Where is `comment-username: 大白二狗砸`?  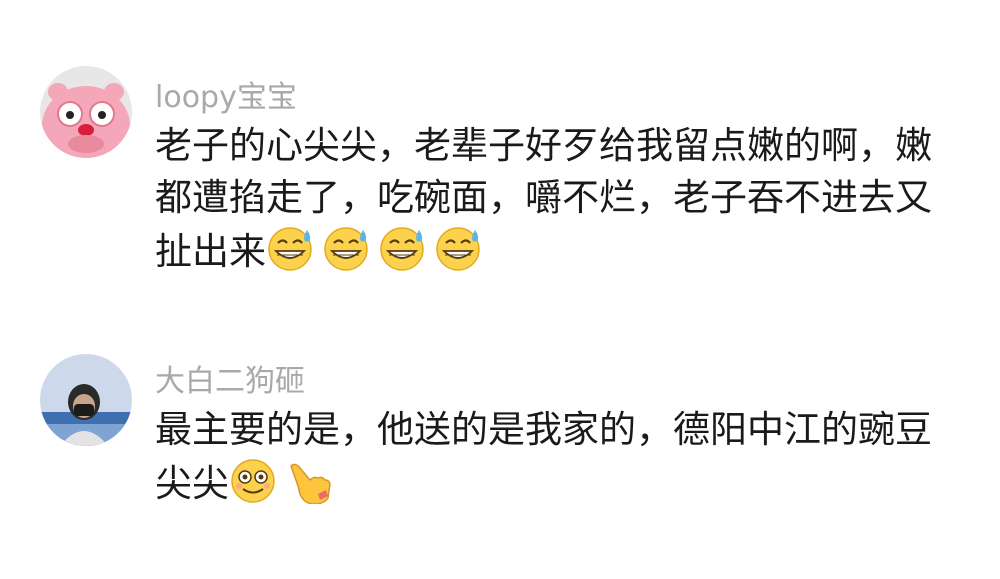 comment-username: 大白二狗砸 is located at coordinates (230, 378).